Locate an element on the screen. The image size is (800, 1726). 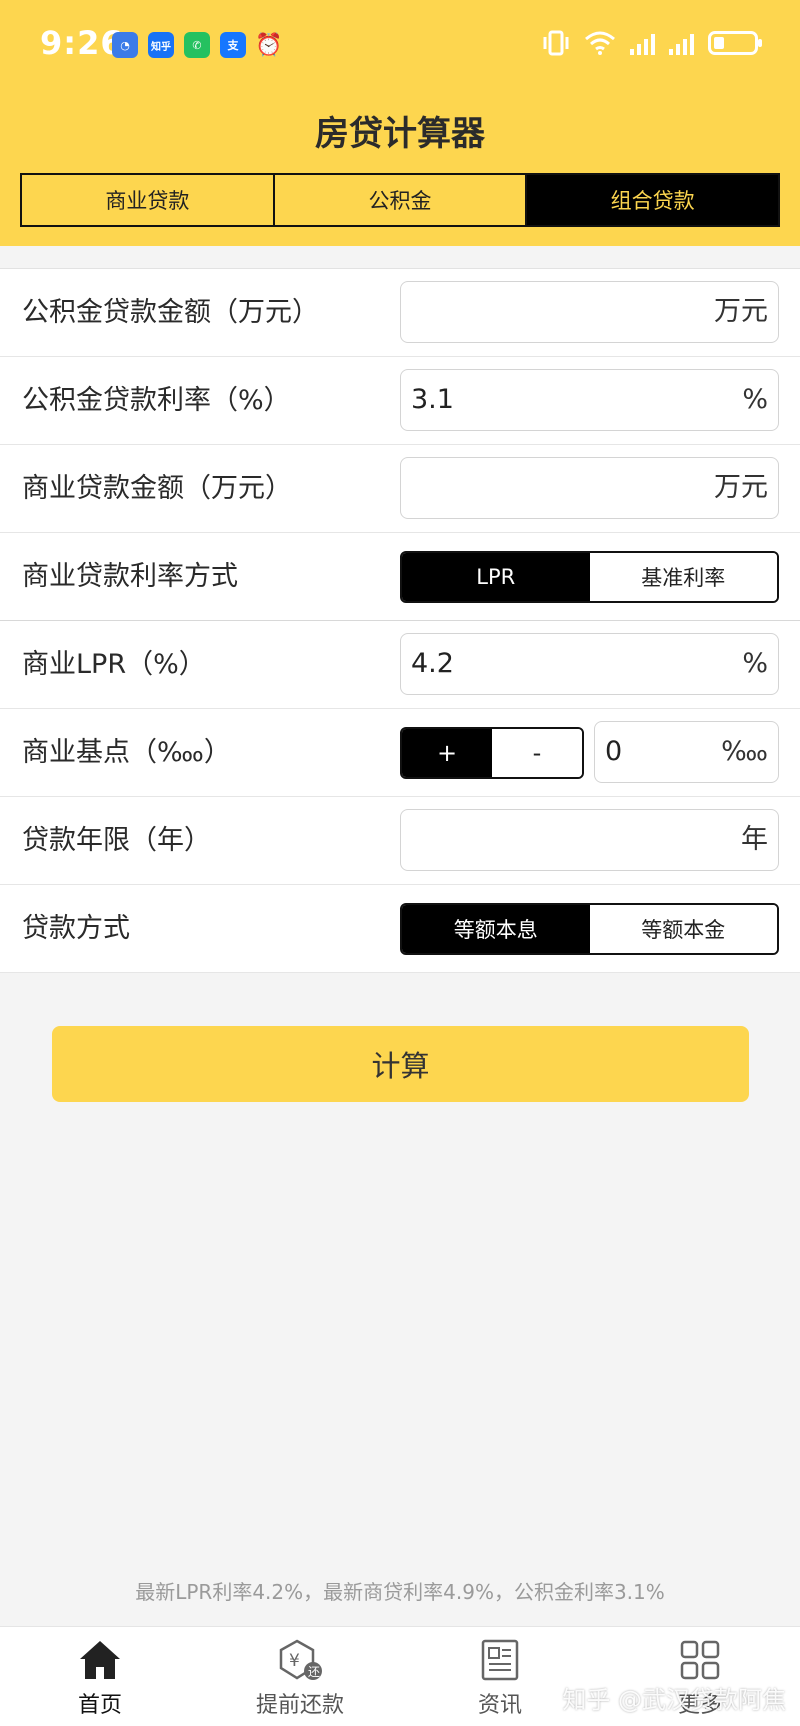
years-label: 贷款年限（年） is located at coordinates (116, 840).